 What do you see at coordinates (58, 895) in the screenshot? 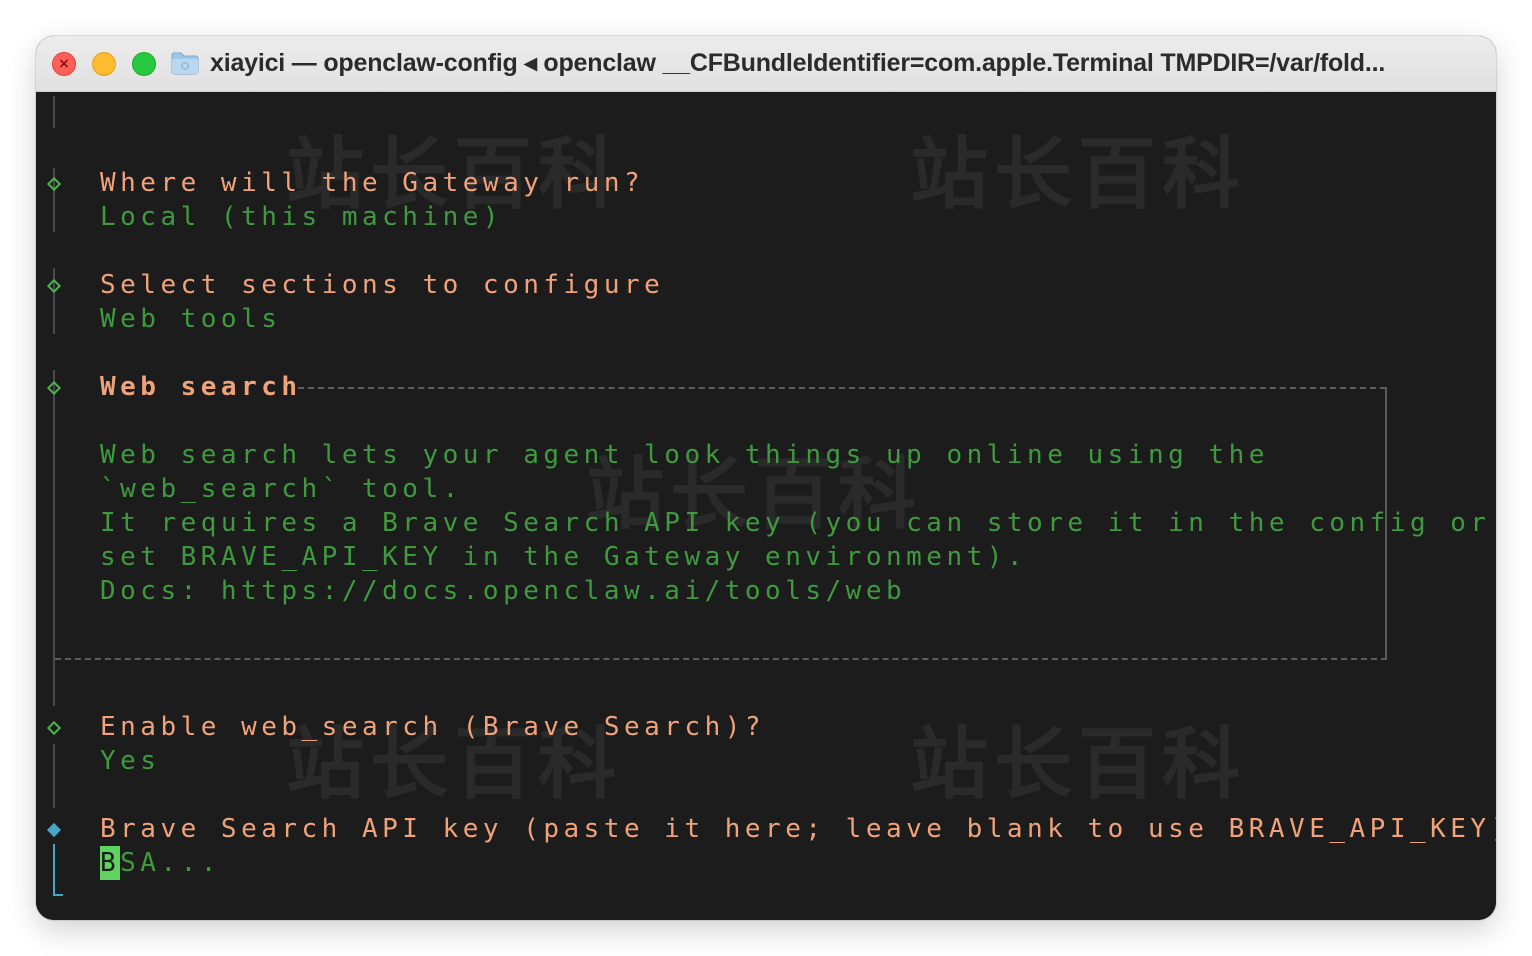
I see `gutter-end` at bounding box center [58, 895].